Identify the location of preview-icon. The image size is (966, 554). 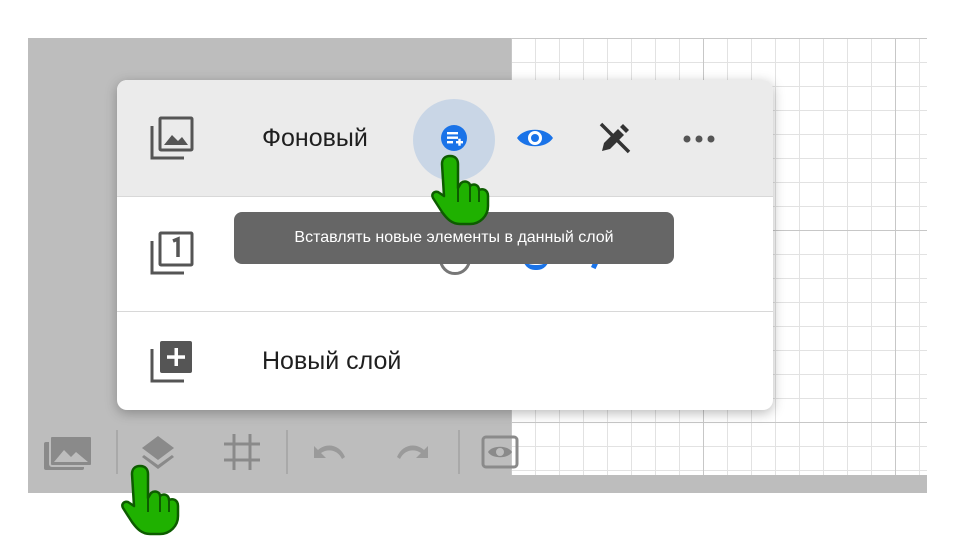
(500, 454).